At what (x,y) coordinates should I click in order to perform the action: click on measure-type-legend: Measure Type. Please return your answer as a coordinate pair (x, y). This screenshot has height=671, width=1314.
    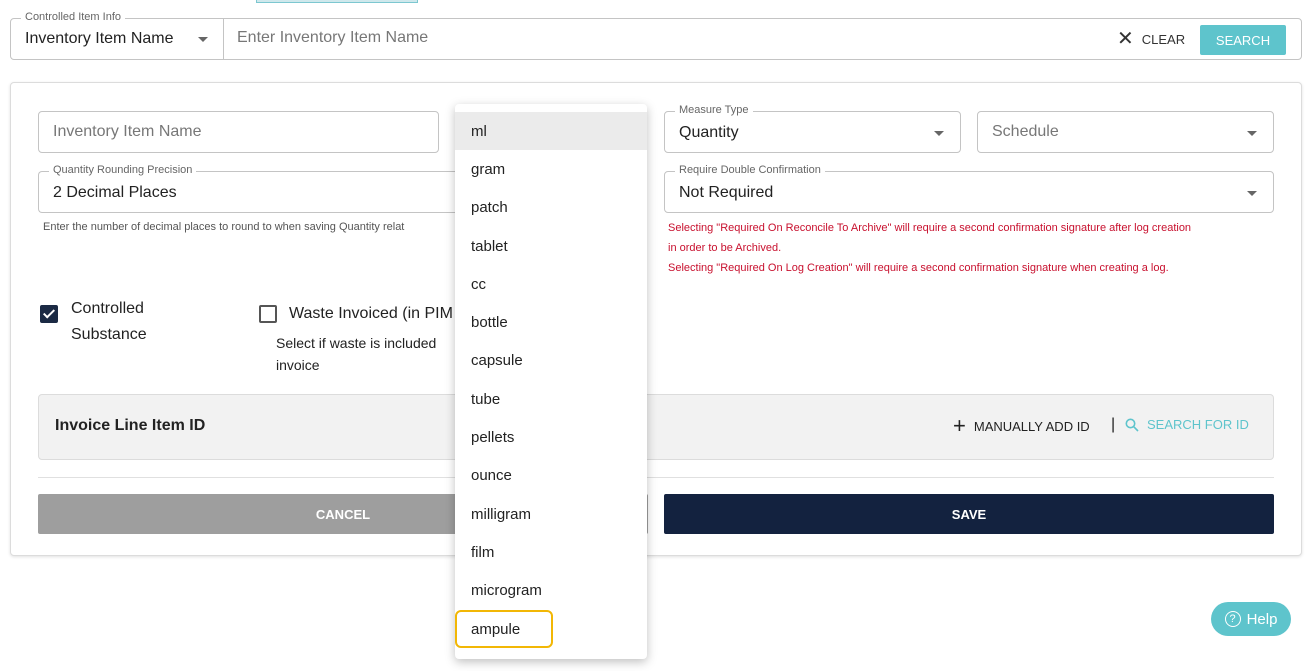
    Looking at the image, I should click on (714, 110).